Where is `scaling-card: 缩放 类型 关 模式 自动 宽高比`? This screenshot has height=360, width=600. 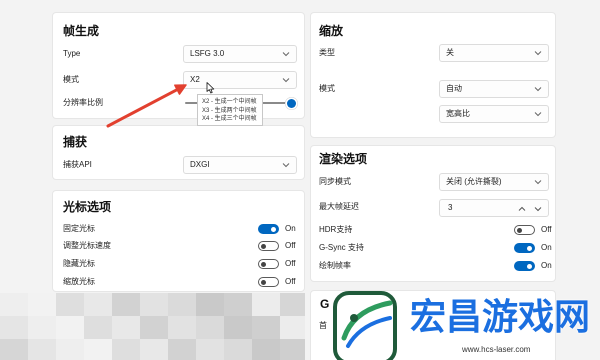 scaling-card: 缩放 类型 关 模式 自动 宽高比 is located at coordinates (433, 75).